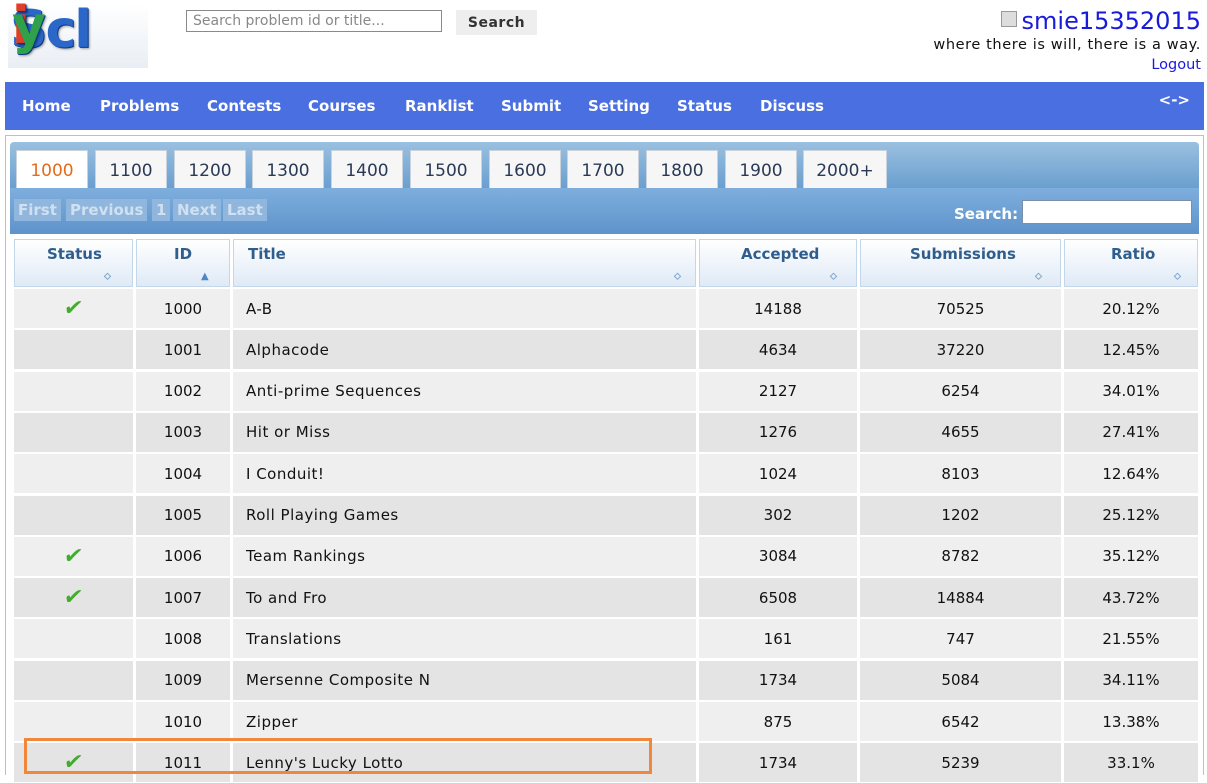 The image size is (1207, 783). What do you see at coordinates (960, 432) in the screenshot?
I see `submissions-cell: 4655` at bounding box center [960, 432].